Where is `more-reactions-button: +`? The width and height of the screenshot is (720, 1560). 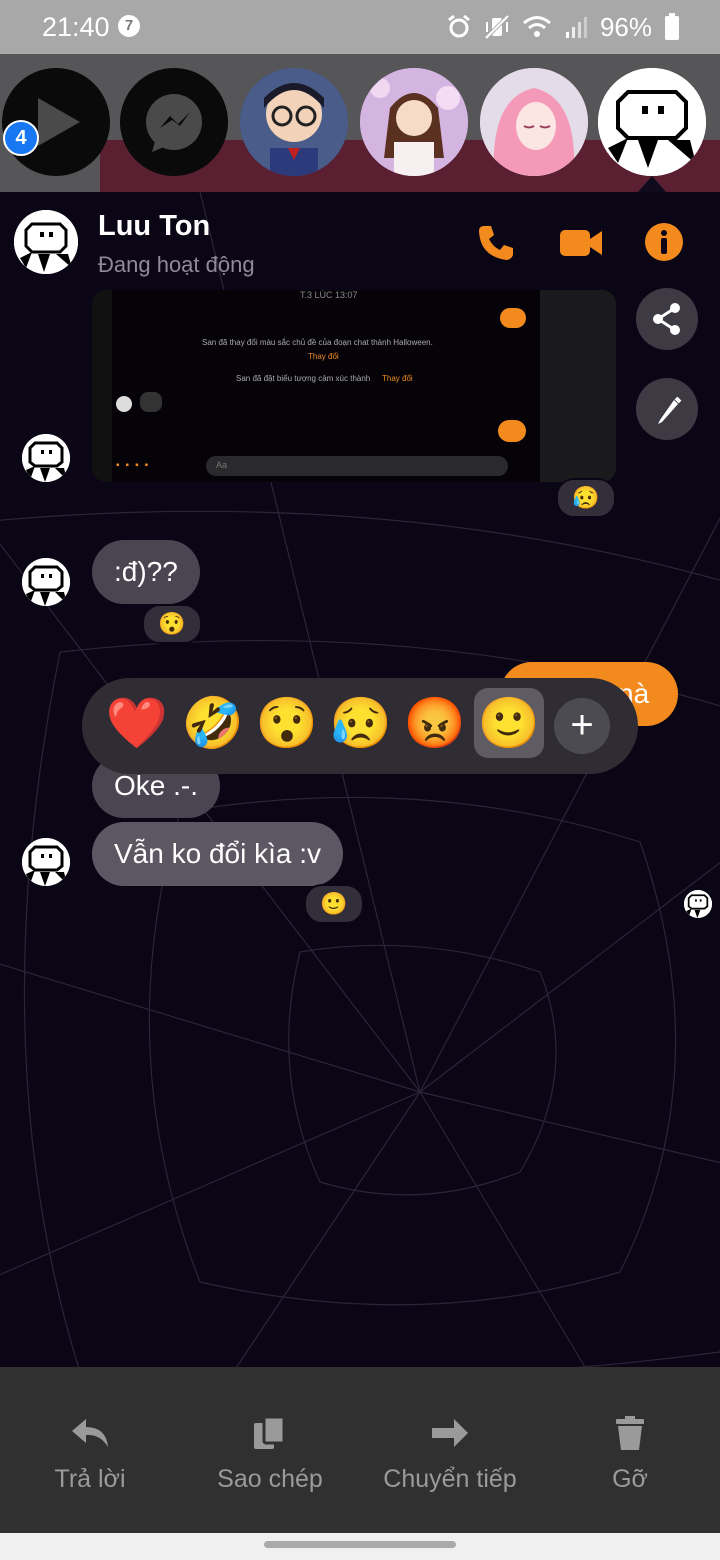 more-reactions-button: + is located at coordinates (582, 726).